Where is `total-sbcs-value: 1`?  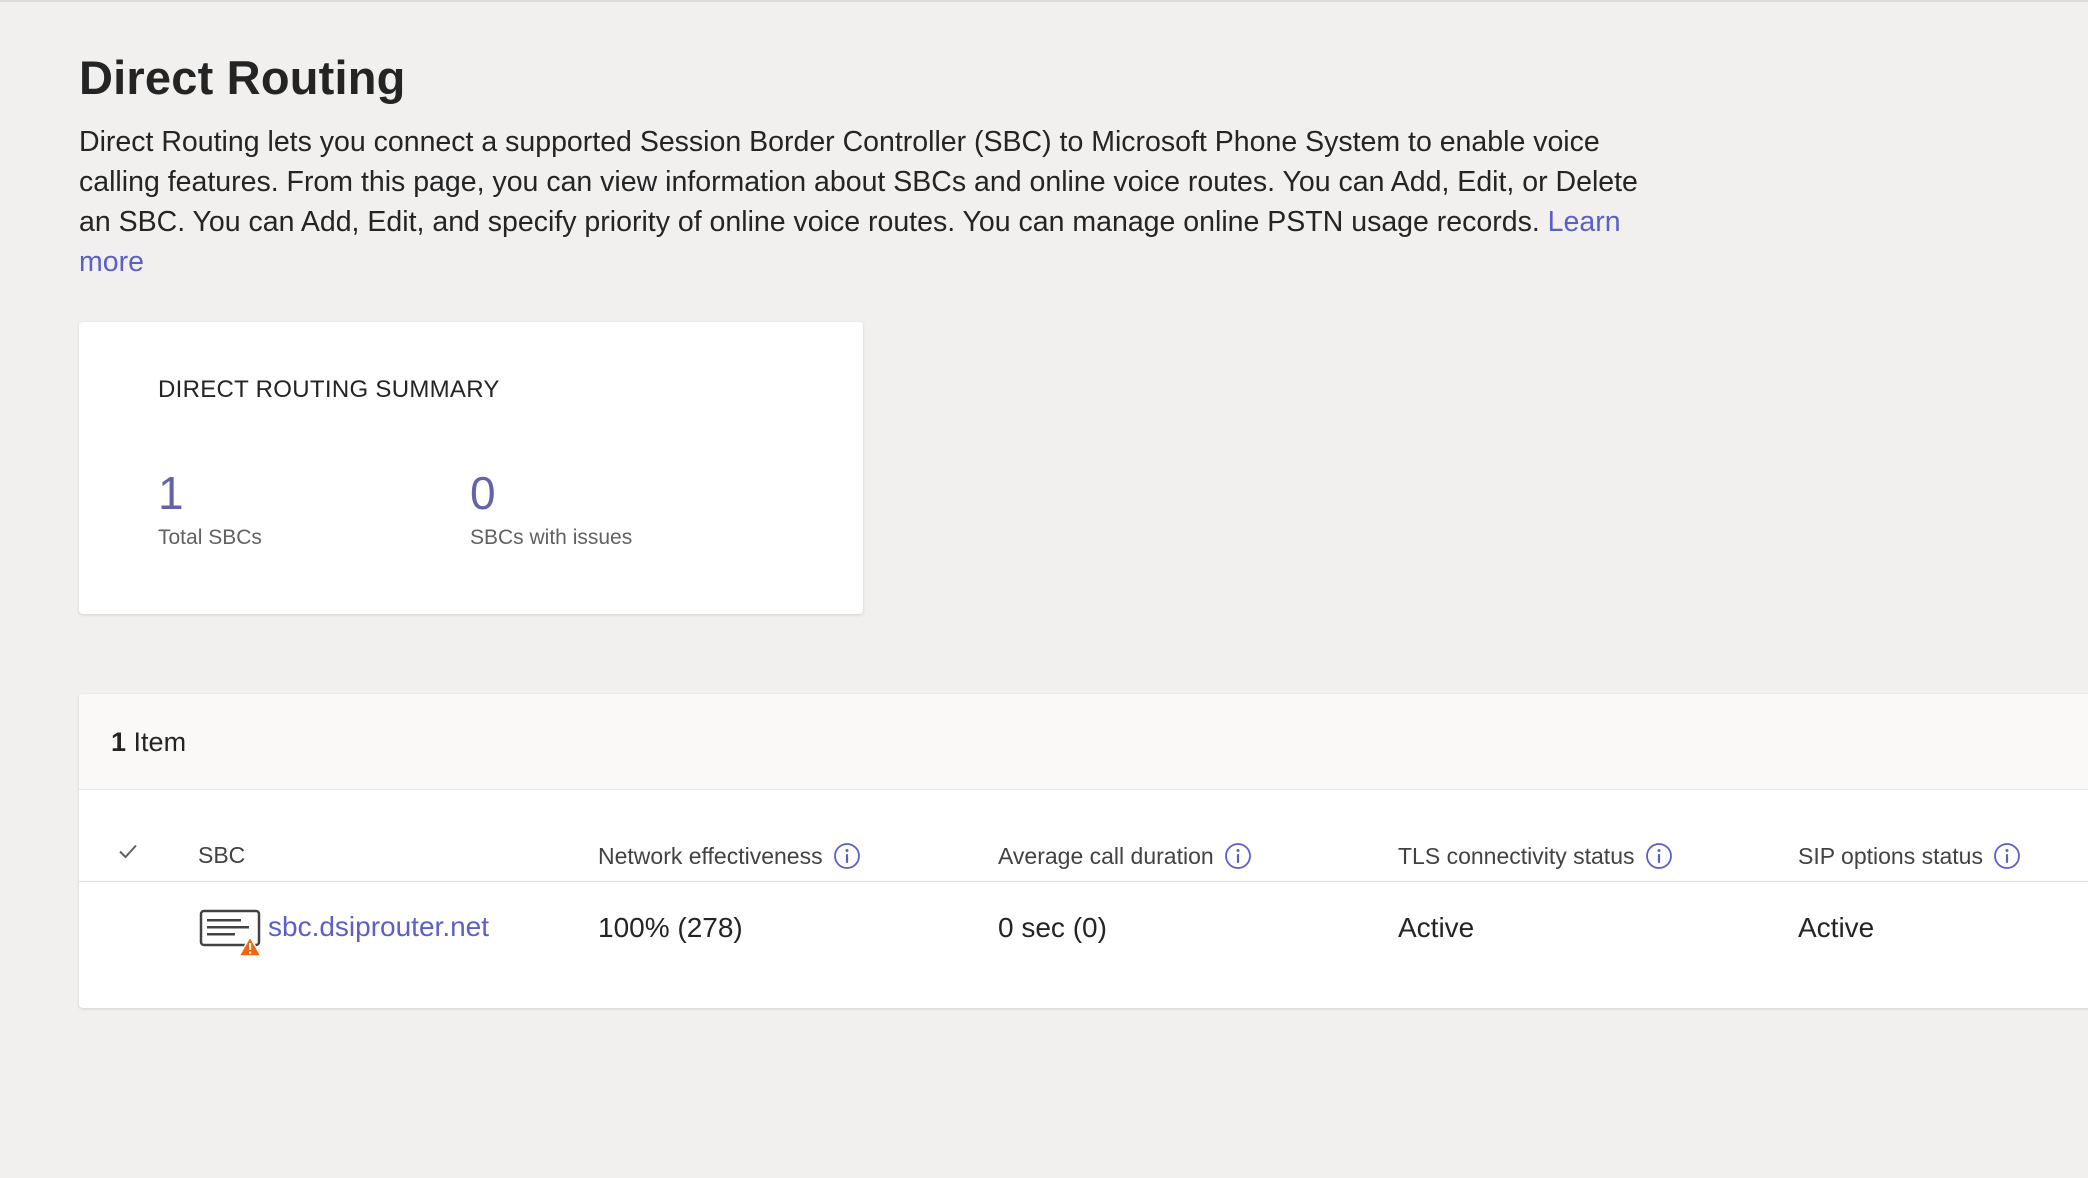 total-sbcs-value: 1 is located at coordinates (171, 493).